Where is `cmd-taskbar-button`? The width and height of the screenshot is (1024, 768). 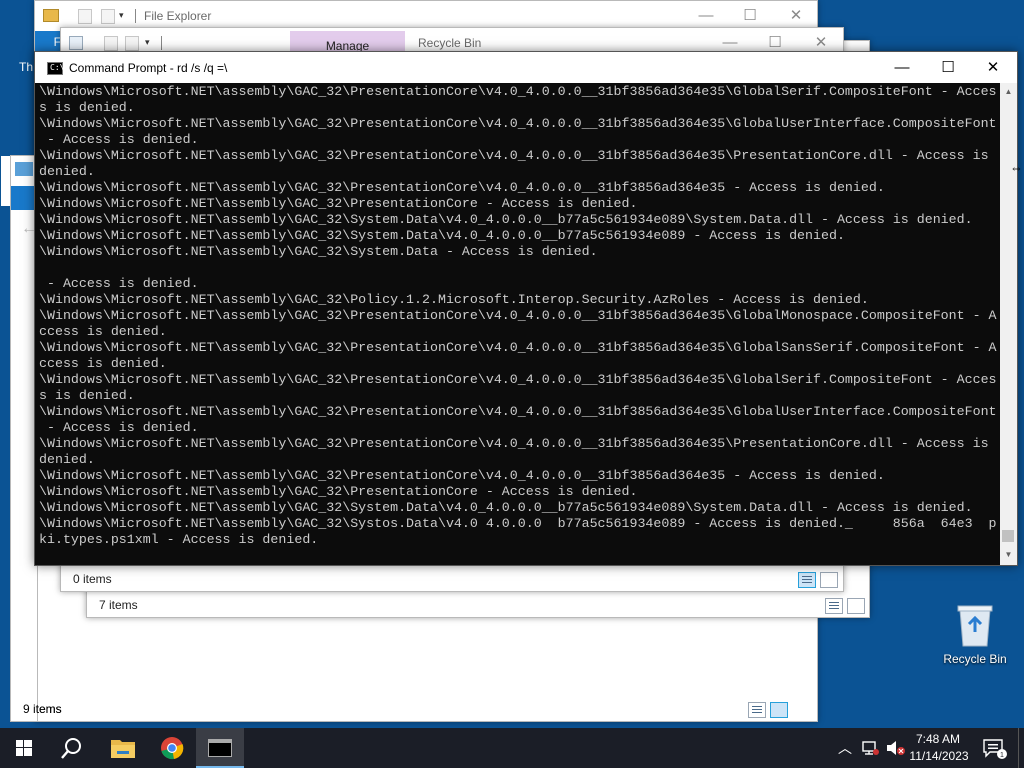
cmd-taskbar-button is located at coordinates (220, 748).